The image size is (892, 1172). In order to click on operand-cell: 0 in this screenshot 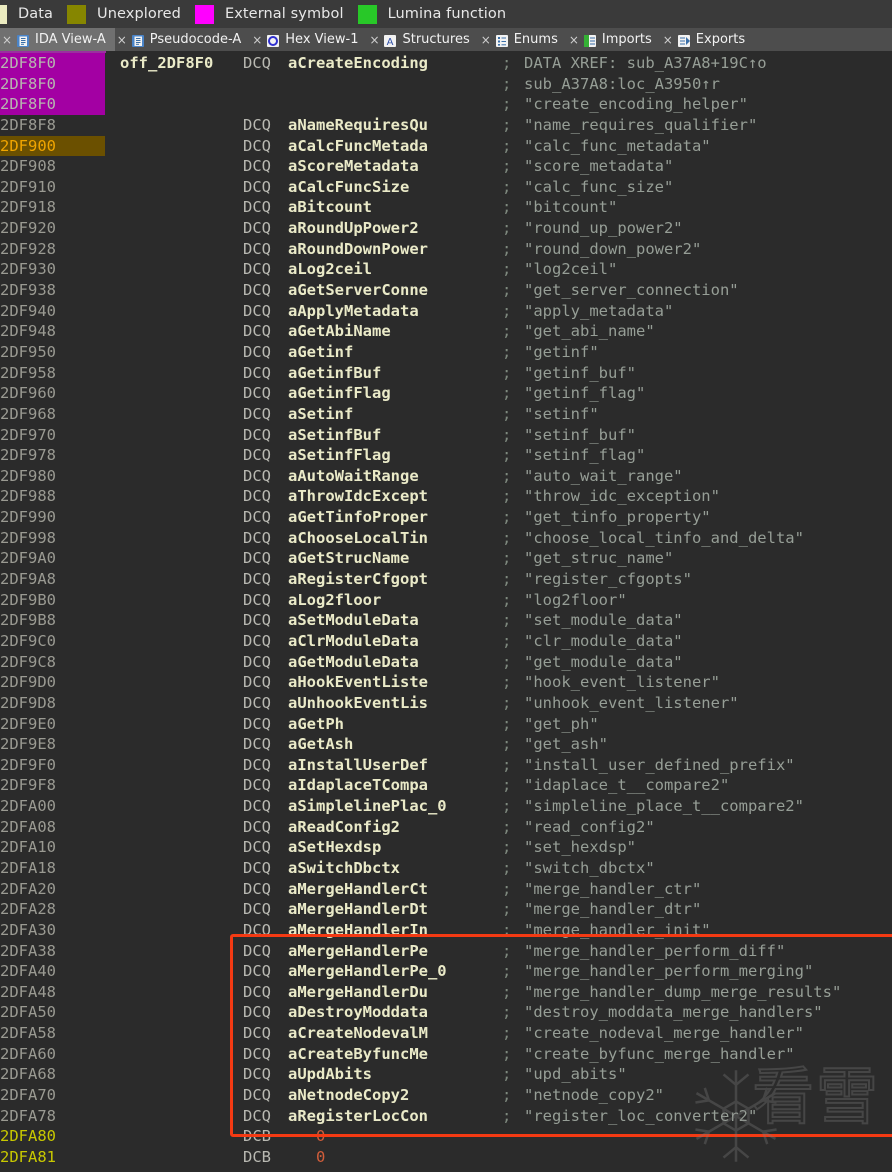, I will do `click(320, 1157)`.